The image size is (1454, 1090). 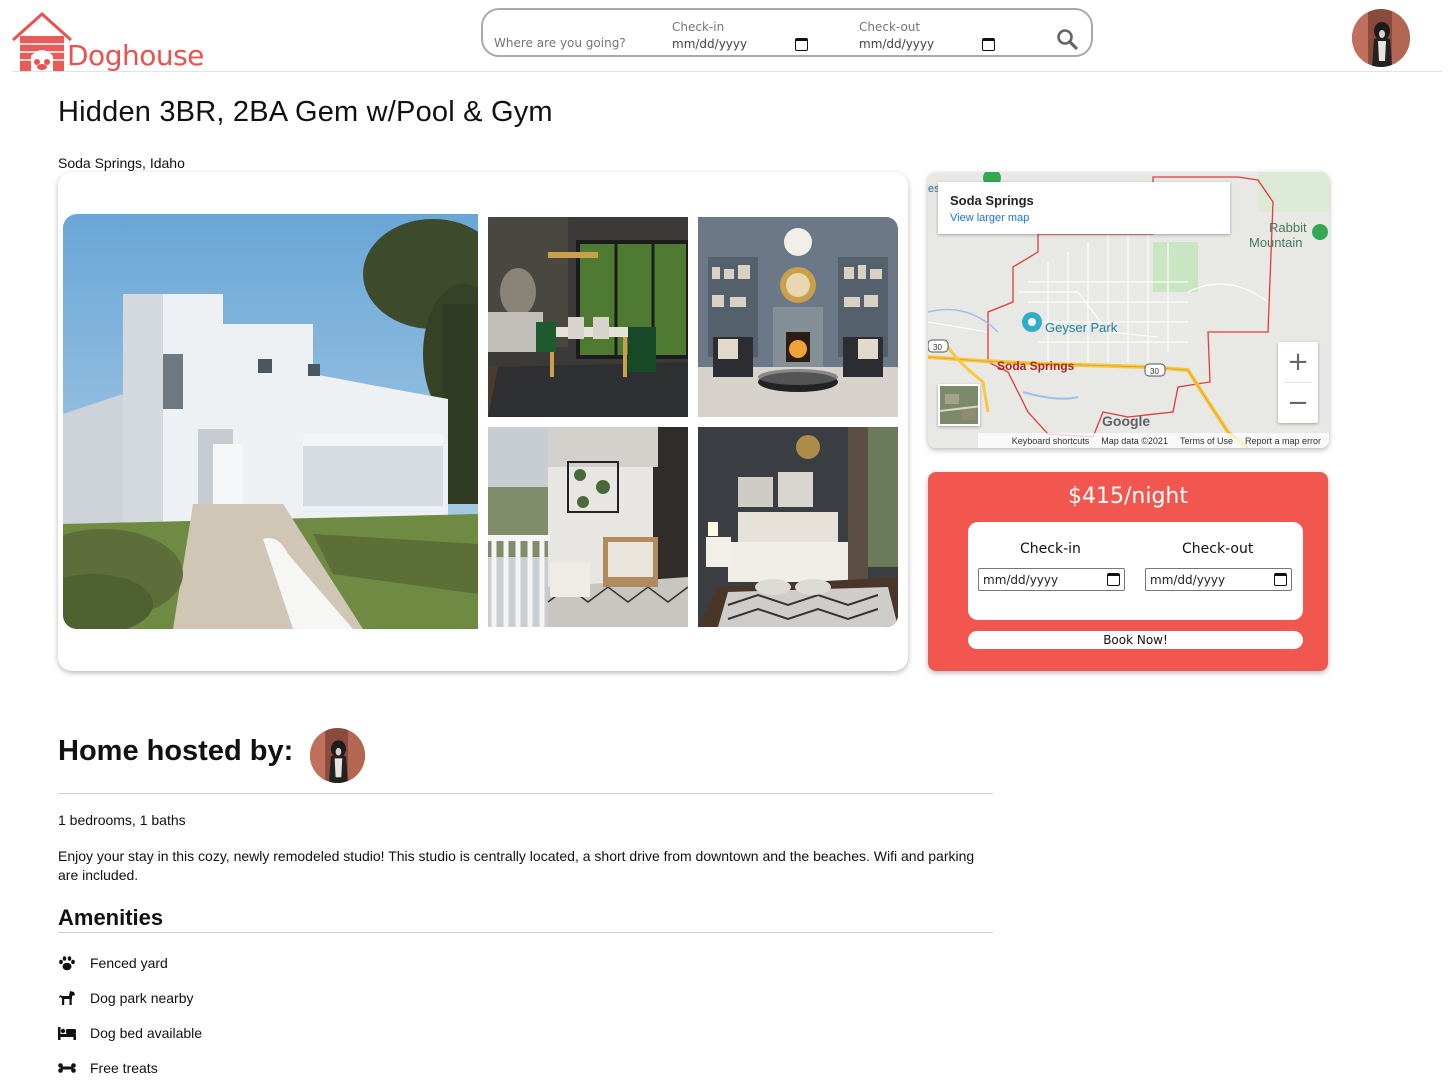 I want to click on amenity-item: Fenced yard, so click(x=113, y=963).